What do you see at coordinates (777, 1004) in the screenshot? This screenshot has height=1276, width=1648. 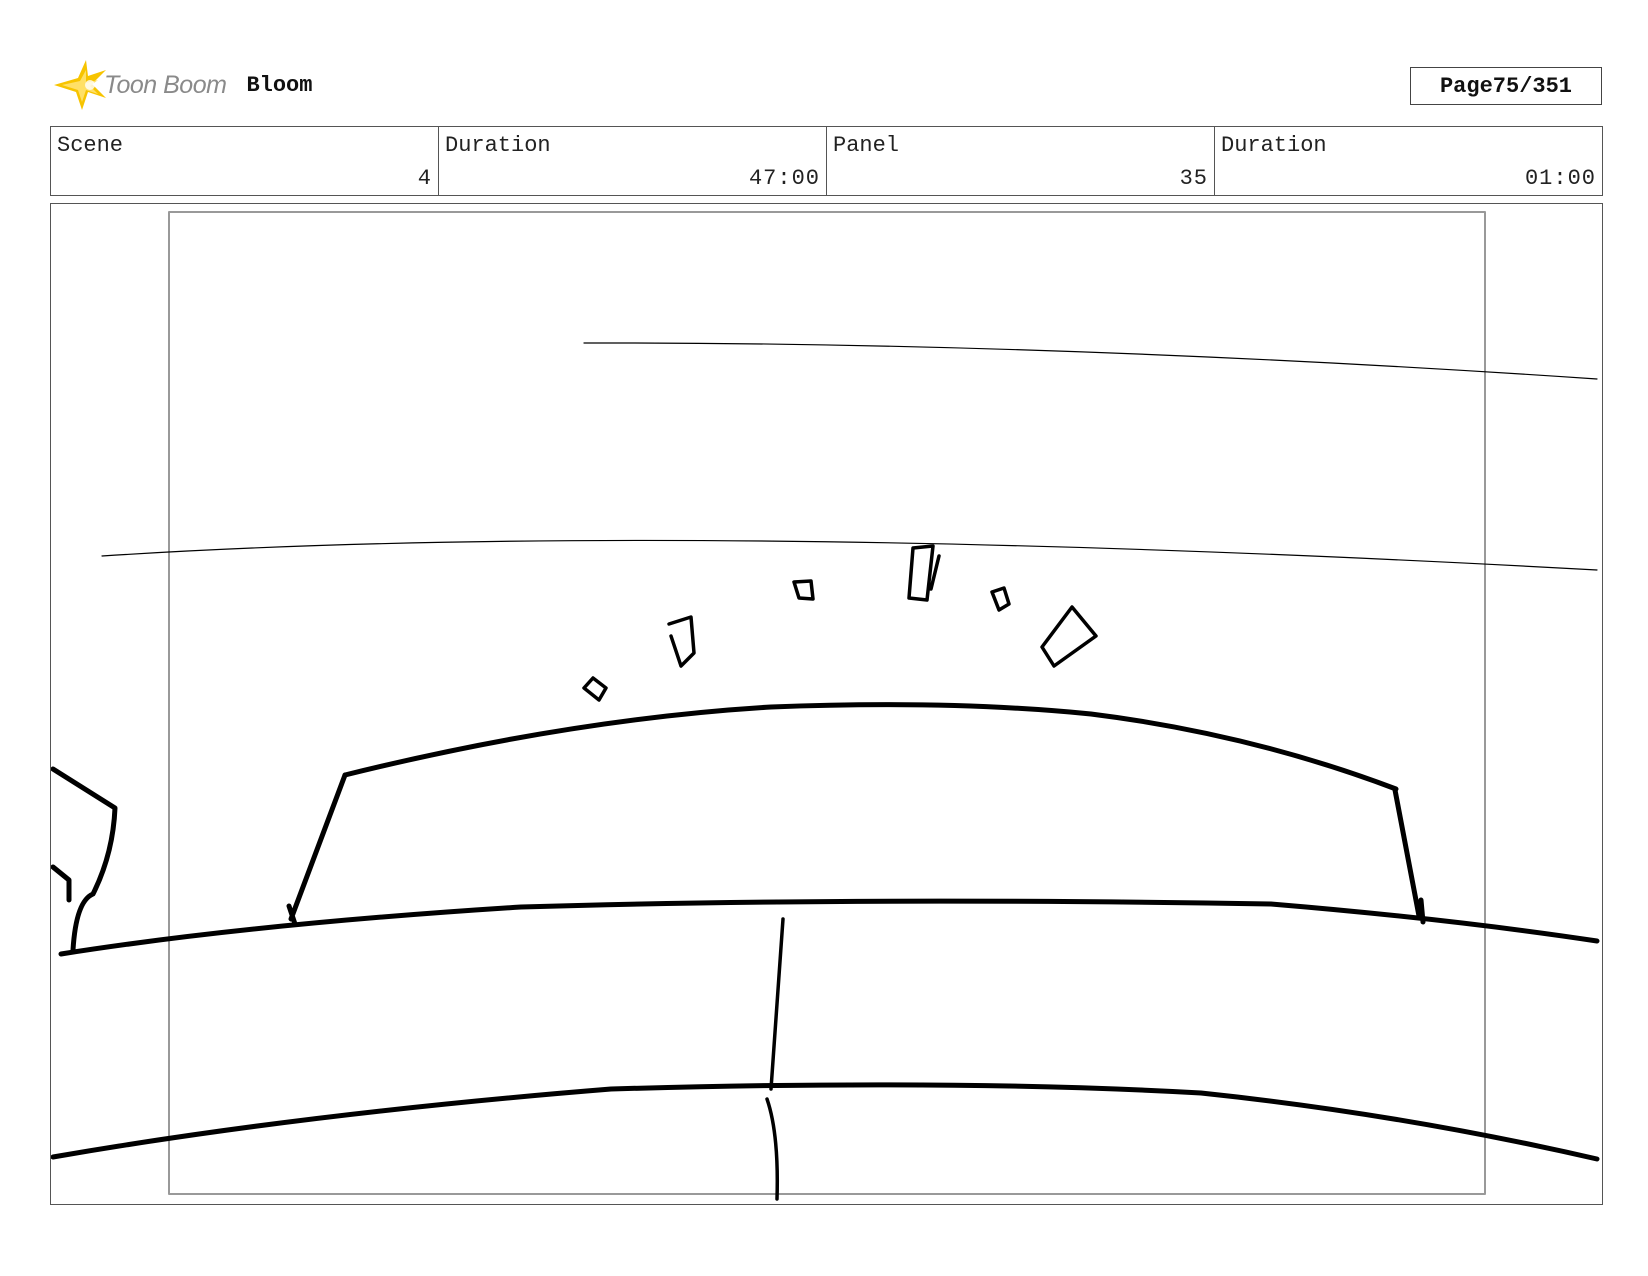 I see `center-divider-upper` at bounding box center [777, 1004].